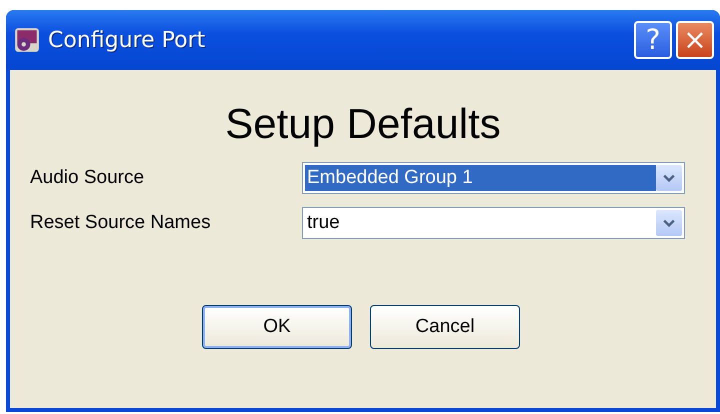 Image resolution: width=720 pixels, height=414 pixels. What do you see at coordinates (121, 223) in the screenshot?
I see `field-label: Reset Source Names` at bounding box center [121, 223].